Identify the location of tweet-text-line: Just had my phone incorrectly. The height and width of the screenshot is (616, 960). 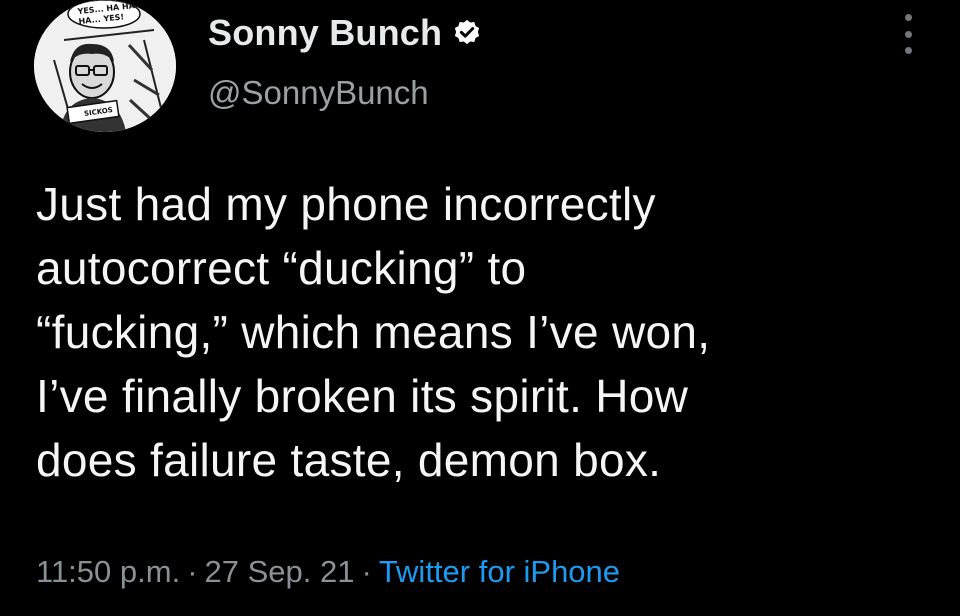
(346, 204).